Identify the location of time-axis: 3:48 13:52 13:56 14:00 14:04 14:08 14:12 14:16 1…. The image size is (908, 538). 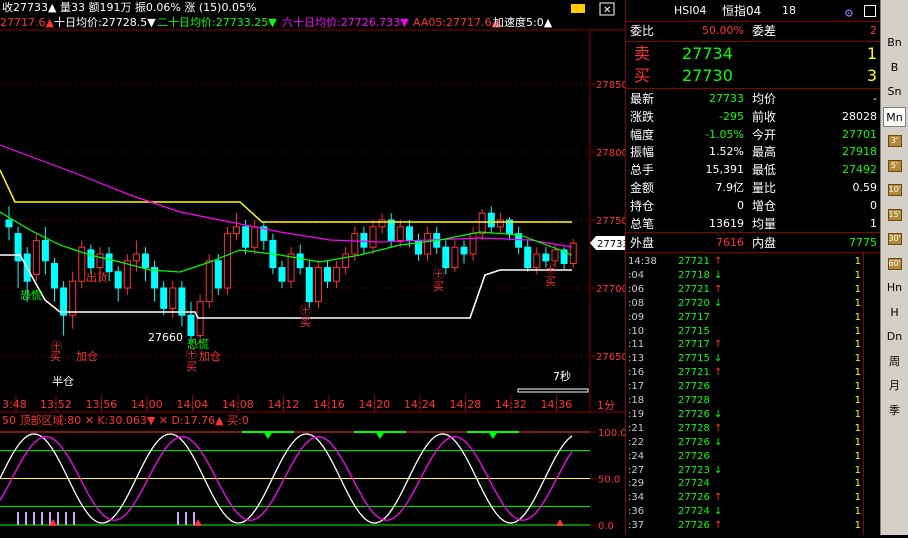
(287, 403).